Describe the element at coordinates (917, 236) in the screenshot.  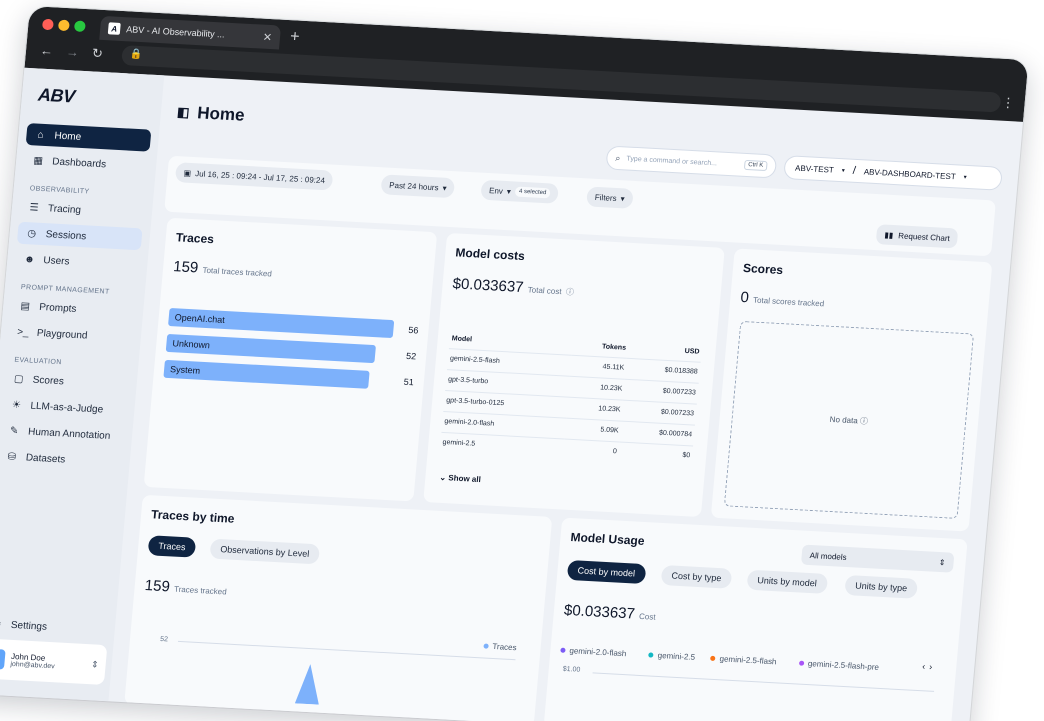
I see `request-chart-button: ▮▮ Request Chart` at that location.